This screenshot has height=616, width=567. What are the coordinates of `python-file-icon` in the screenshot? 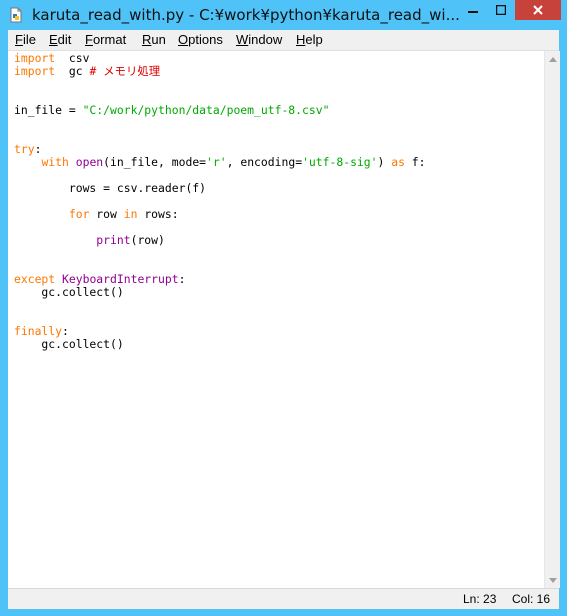 It's located at (16, 15).